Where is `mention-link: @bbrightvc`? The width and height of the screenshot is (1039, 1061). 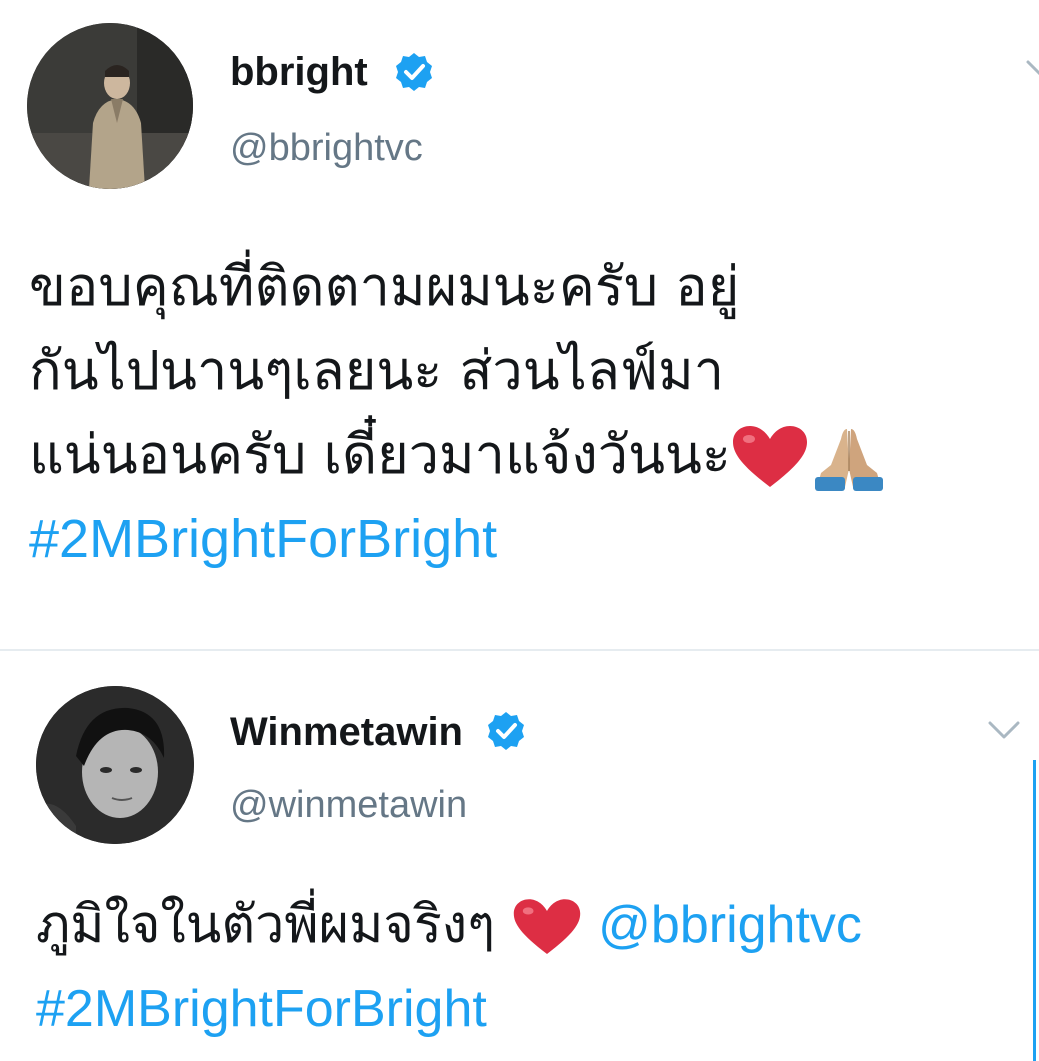 mention-link: @bbrightvc is located at coordinates (730, 925).